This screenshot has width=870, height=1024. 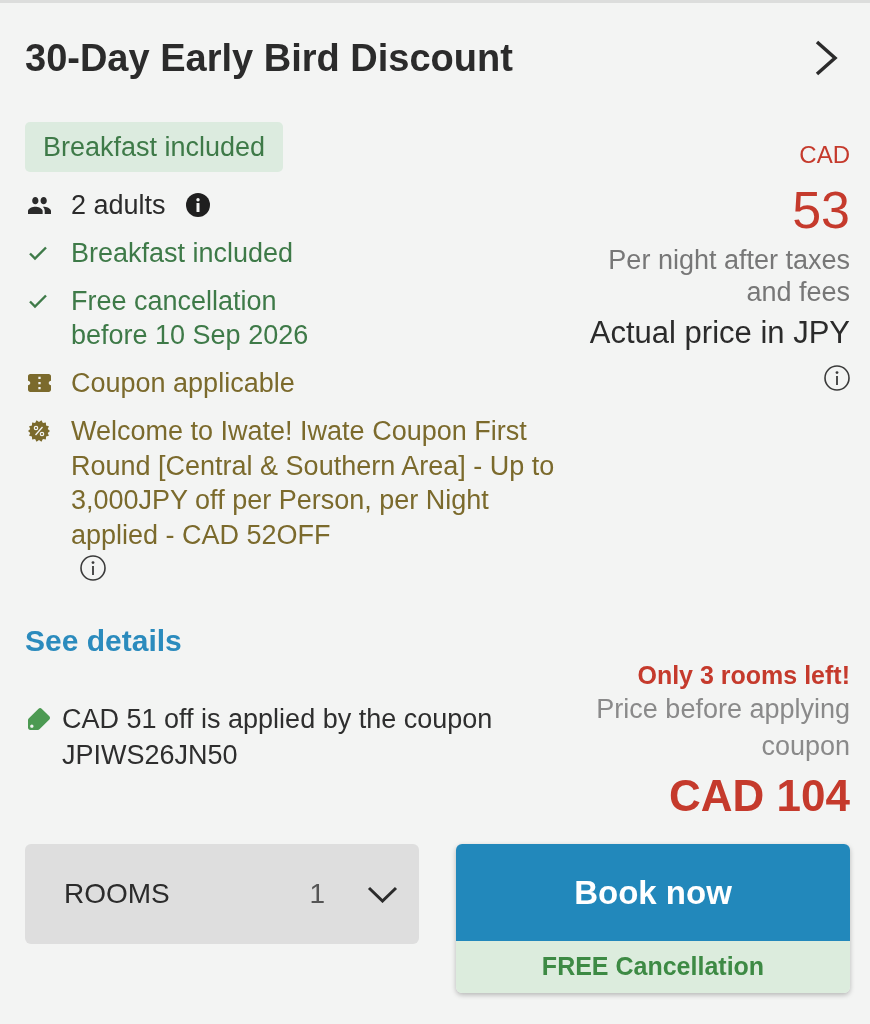 What do you see at coordinates (821, 210) in the screenshot?
I see `price-amount: 53` at bounding box center [821, 210].